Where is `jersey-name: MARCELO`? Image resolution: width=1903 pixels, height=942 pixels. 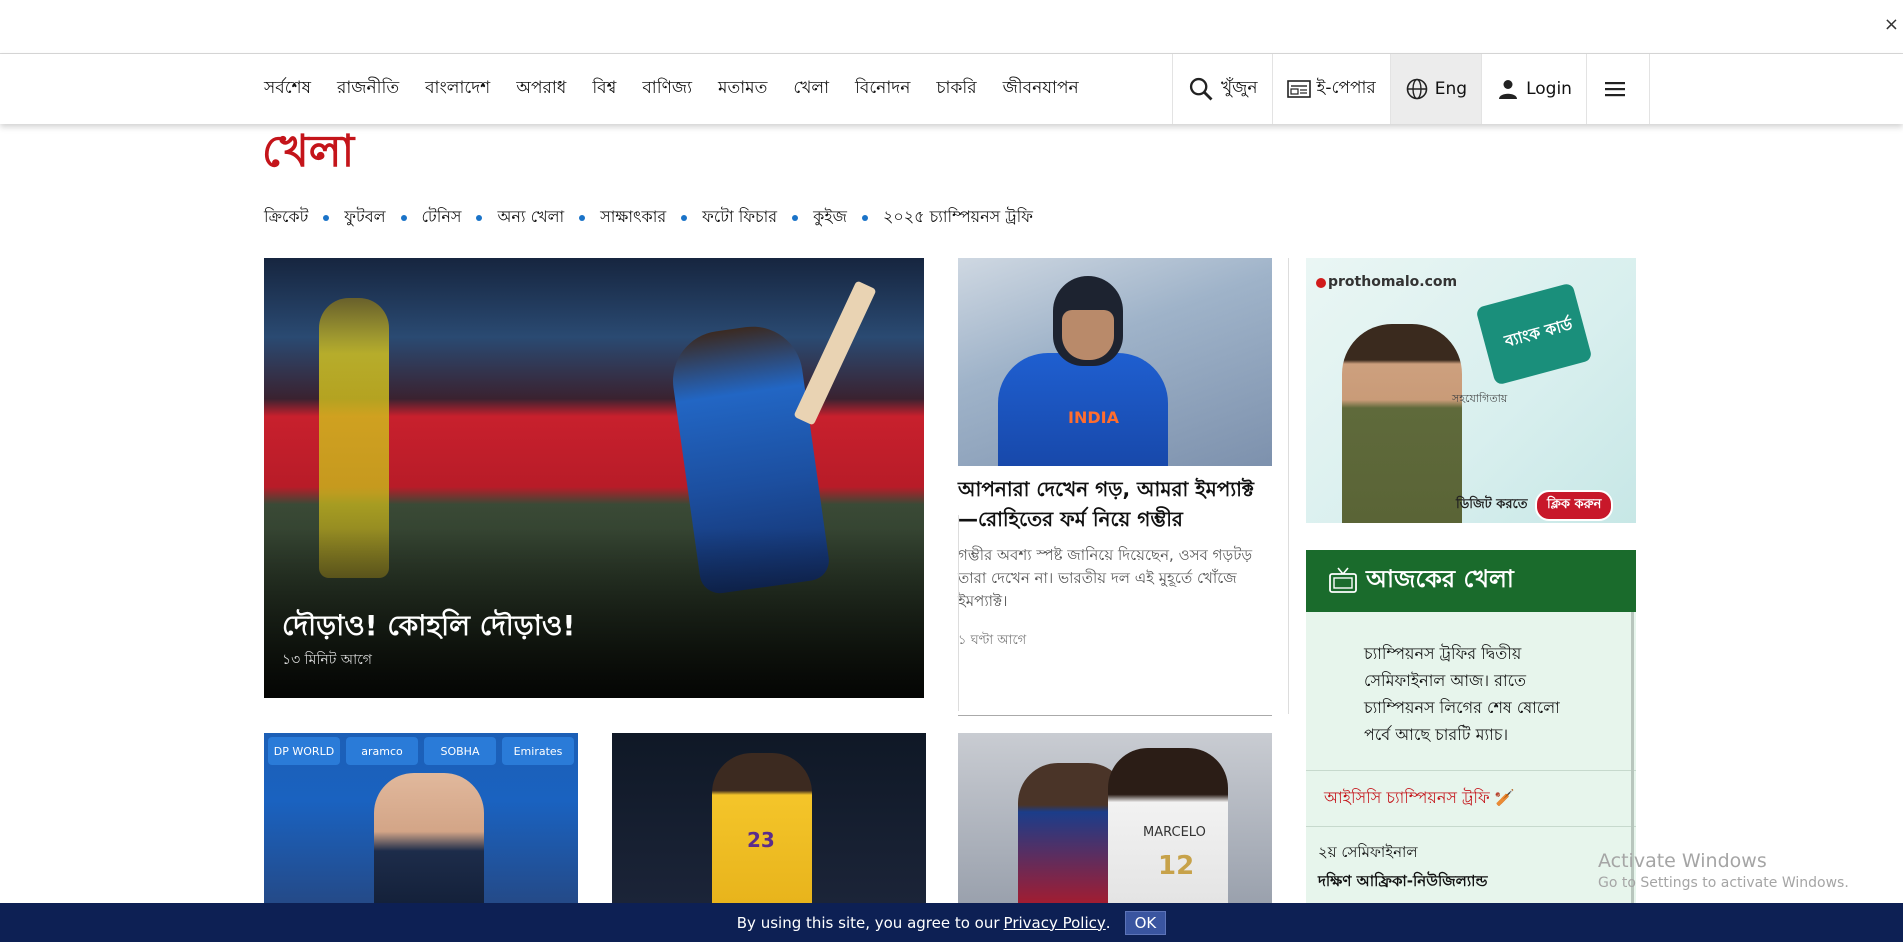 jersey-name: MARCELO is located at coordinates (1174, 832).